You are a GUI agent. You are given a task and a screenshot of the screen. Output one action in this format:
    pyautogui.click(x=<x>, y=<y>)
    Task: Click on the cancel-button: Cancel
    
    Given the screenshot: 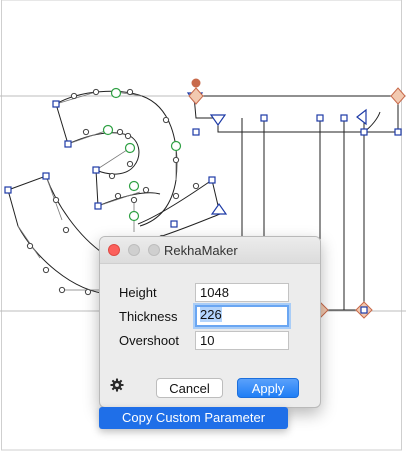 What is the action you would take?
    pyautogui.click(x=189, y=388)
    